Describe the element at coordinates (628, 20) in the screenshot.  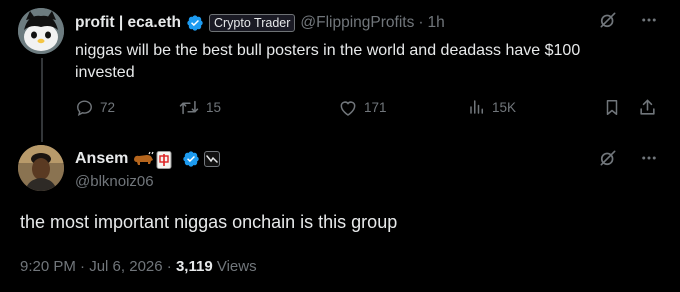
I see `tweet1-top-actions` at that location.